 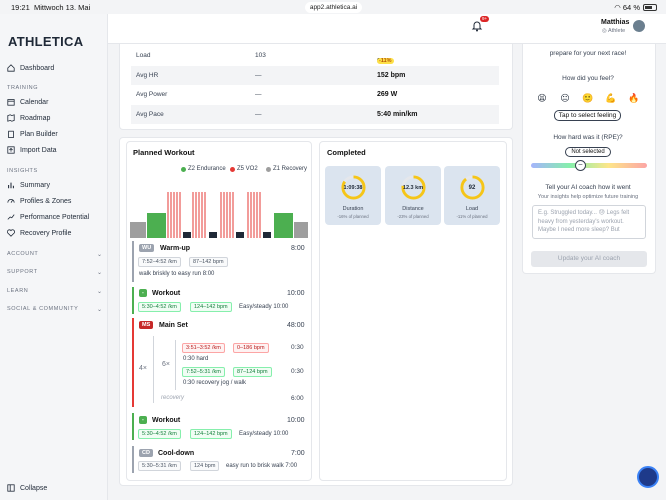 What do you see at coordinates (232, 169) in the screenshot?
I see `legend-dot` at bounding box center [232, 169].